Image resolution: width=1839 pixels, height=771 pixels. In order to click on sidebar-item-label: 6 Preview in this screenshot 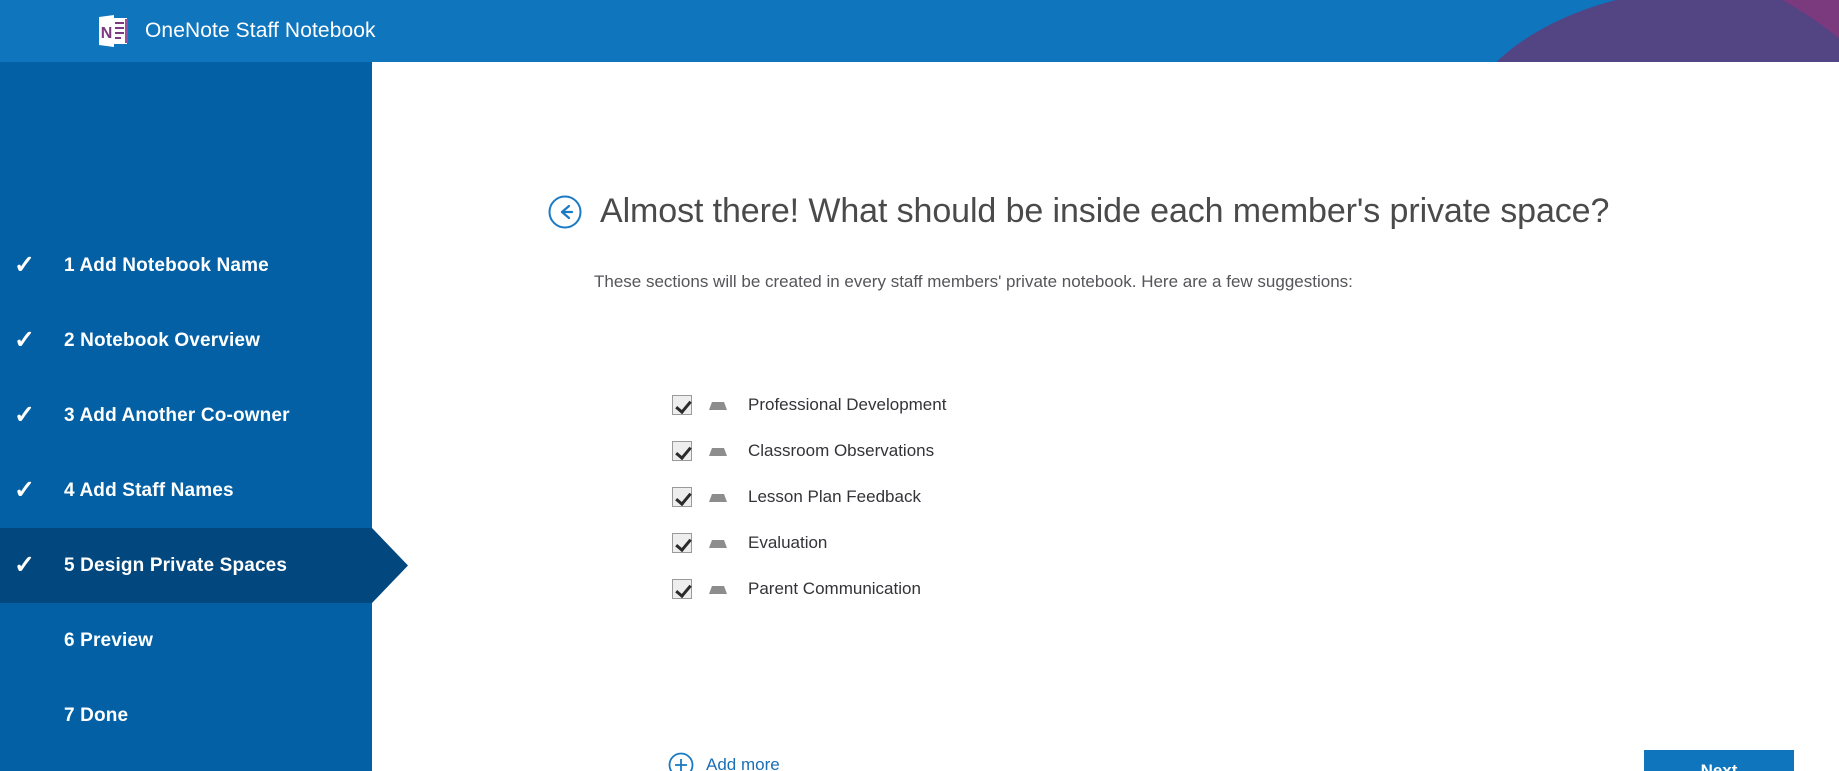, I will do `click(109, 640)`.